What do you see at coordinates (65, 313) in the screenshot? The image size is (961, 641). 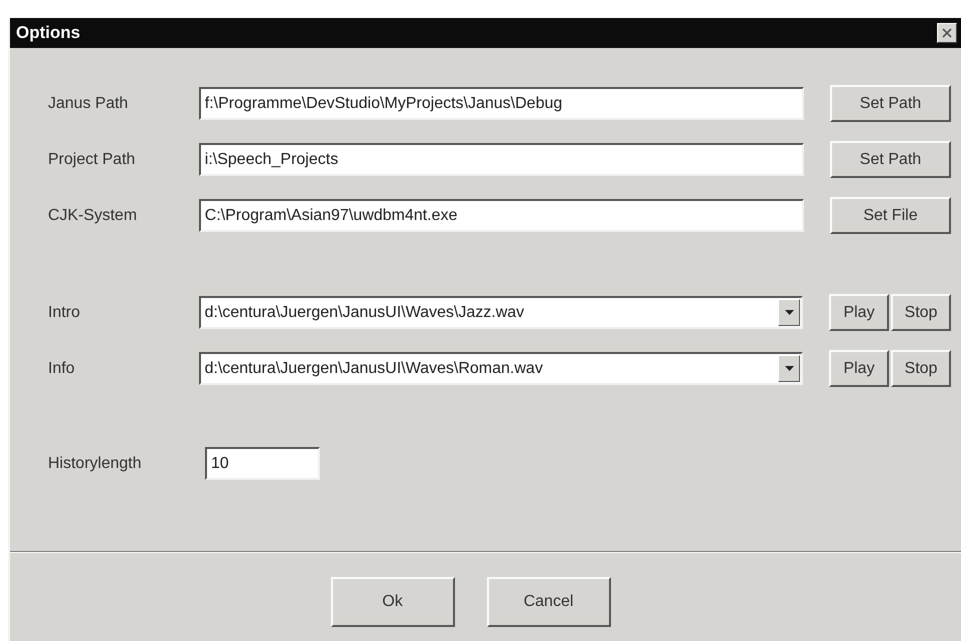 I see `field-label: Intro` at bounding box center [65, 313].